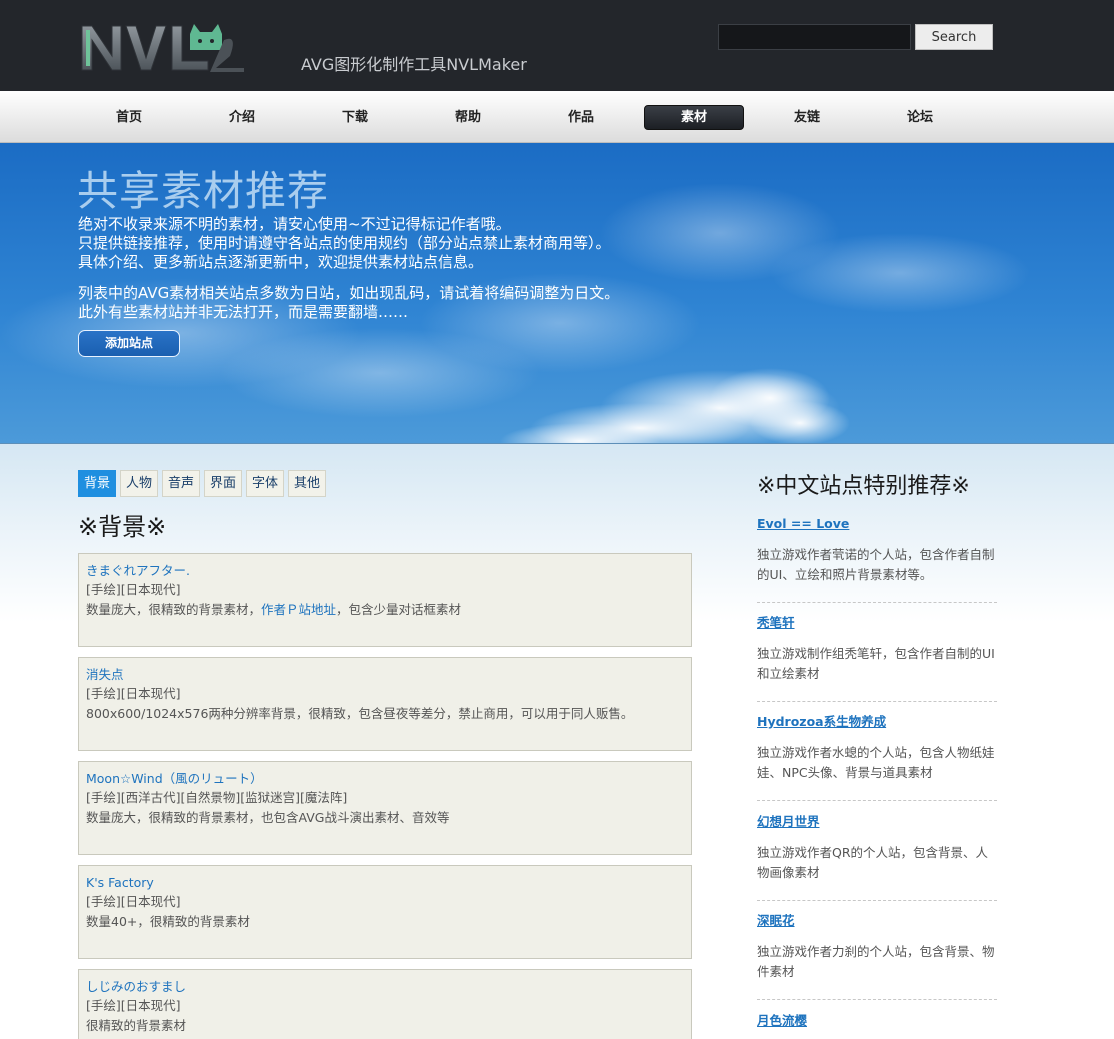  I want to click on category-tab-audio: 音声, so click(181, 483).